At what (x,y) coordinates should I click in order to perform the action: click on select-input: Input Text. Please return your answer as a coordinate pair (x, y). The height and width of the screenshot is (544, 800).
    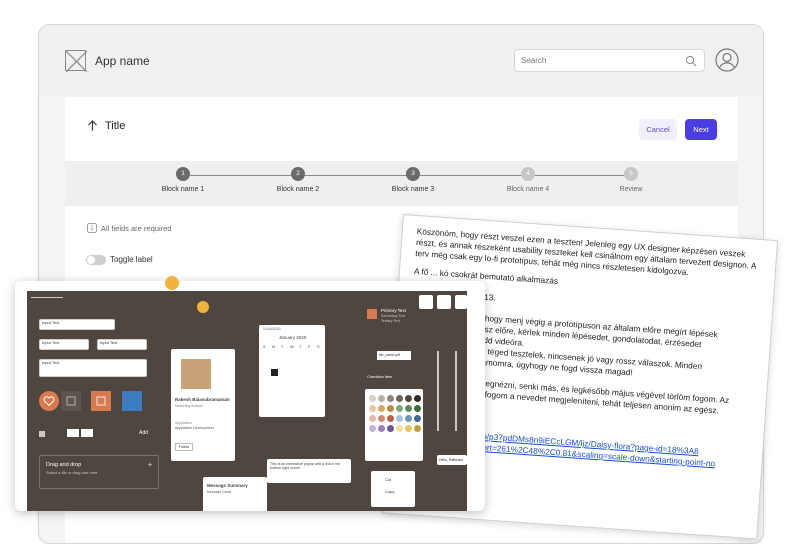
    Looking at the image, I should click on (122, 344).